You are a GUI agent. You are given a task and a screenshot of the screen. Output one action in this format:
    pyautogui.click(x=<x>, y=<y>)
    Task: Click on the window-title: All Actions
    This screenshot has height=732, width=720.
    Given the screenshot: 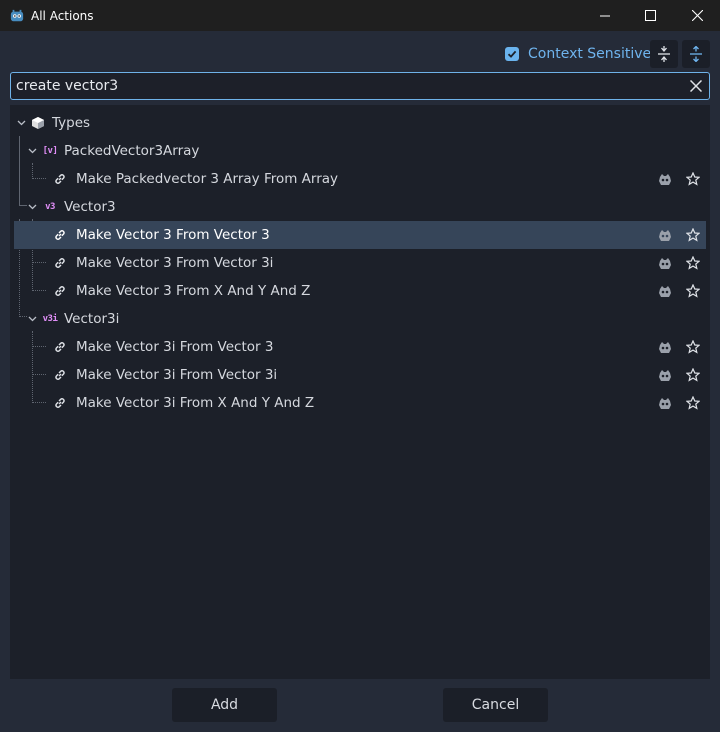 What is the action you would take?
    pyautogui.click(x=62, y=15)
    